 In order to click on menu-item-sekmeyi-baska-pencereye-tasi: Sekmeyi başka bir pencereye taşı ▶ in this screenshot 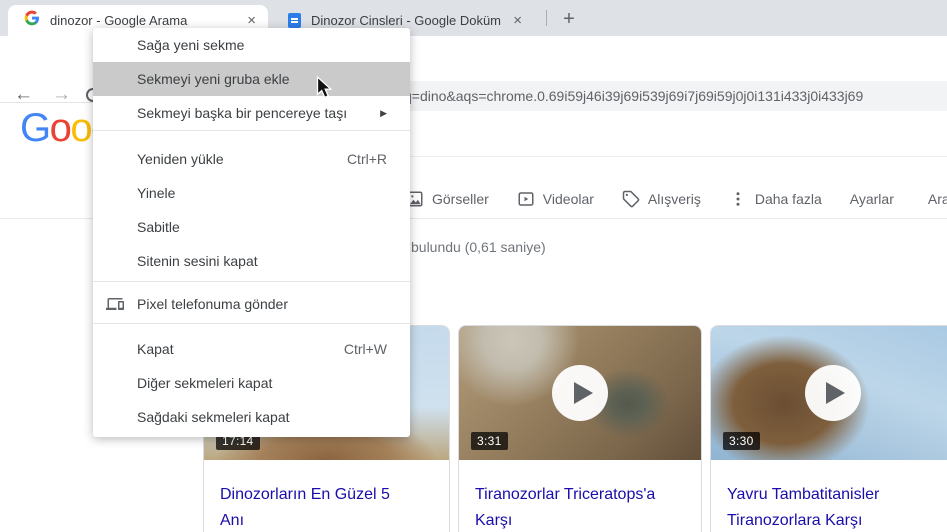, I will do `click(251, 113)`.